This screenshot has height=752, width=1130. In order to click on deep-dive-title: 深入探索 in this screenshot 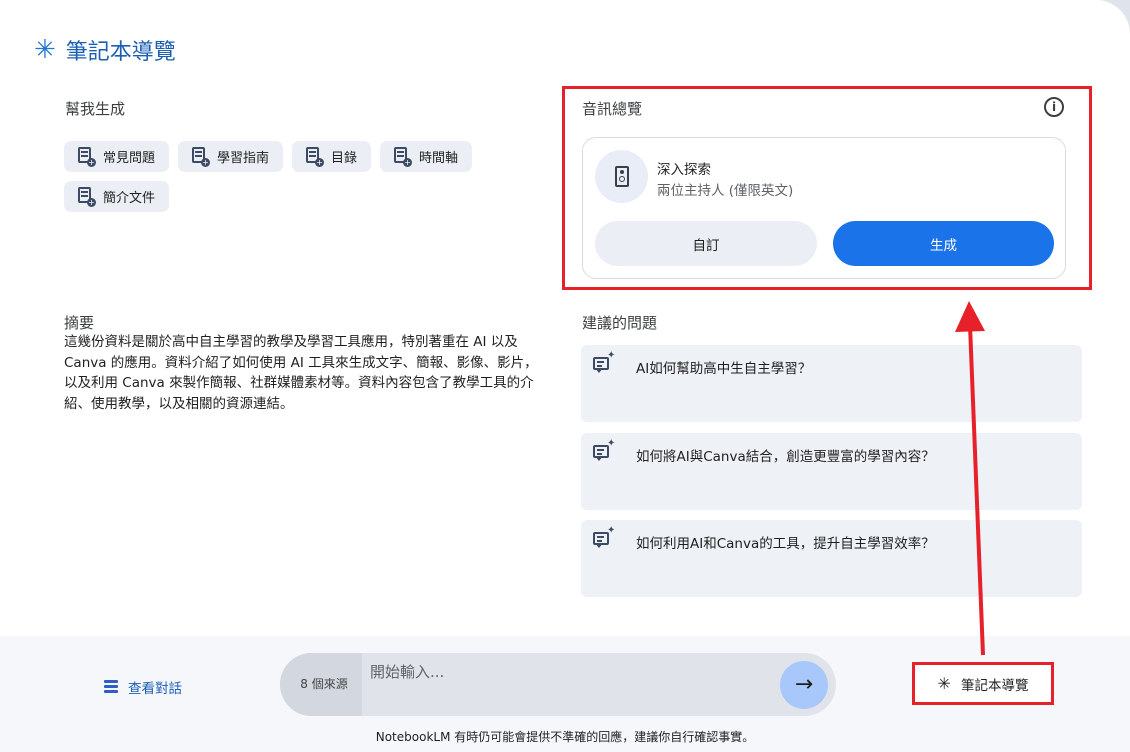, I will do `click(684, 170)`.